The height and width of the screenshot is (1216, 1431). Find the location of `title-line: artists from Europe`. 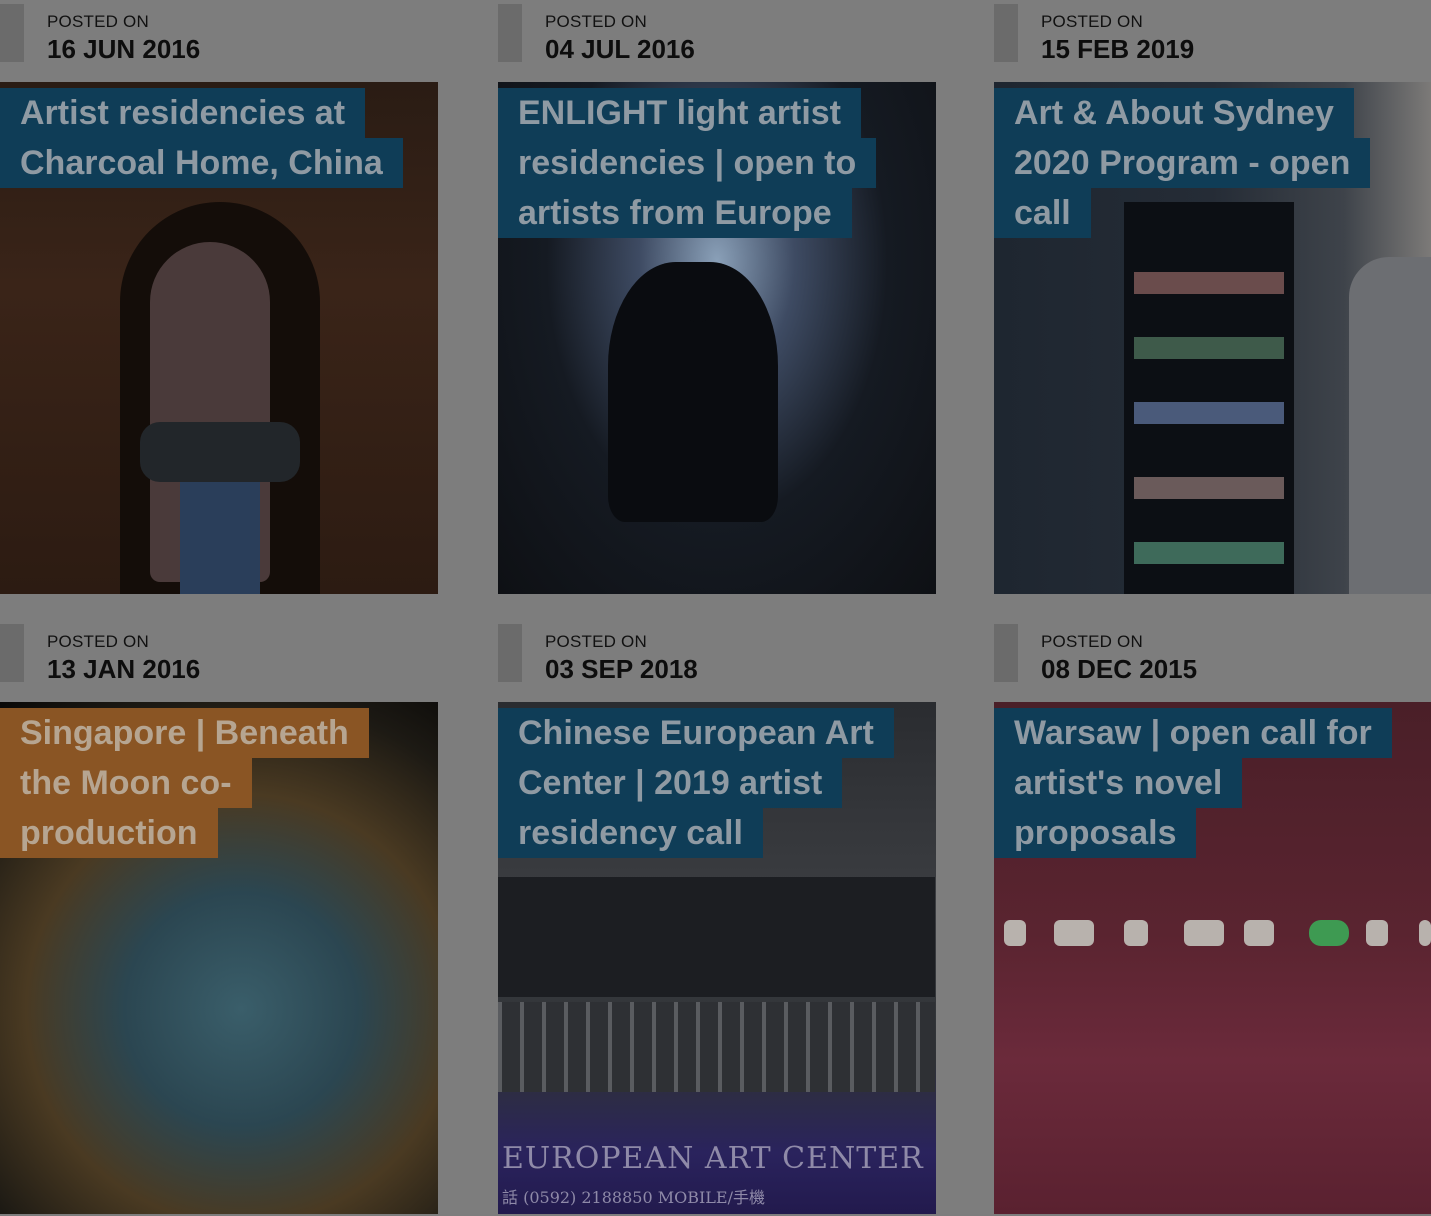

title-line: artists from Europe is located at coordinates (675, 213).